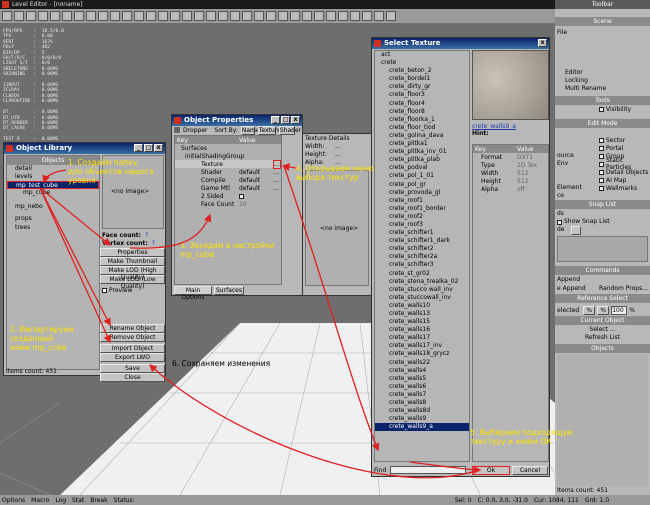 This screenshot has width=650, height=505. I want to click on break-button: Break, so click(98, 500).